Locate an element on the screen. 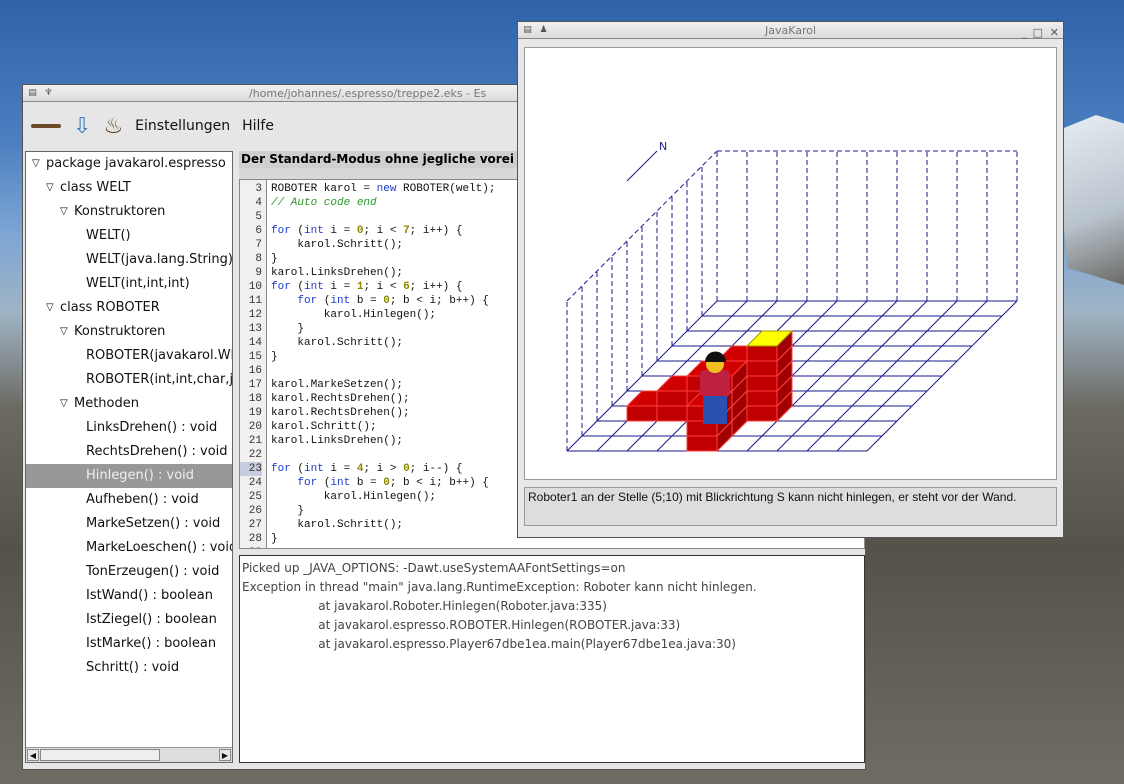 This screenshot has width=1124, height=784. line-number: 23 is located at coordinates (251, 469).